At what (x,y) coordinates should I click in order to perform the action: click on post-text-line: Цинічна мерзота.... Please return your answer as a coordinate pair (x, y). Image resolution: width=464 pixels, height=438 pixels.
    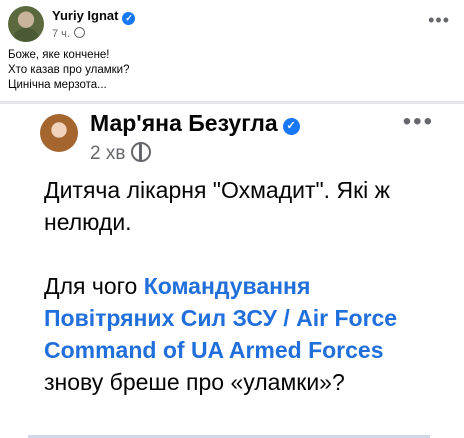
    Looking at the image, I should click on (57, 85).